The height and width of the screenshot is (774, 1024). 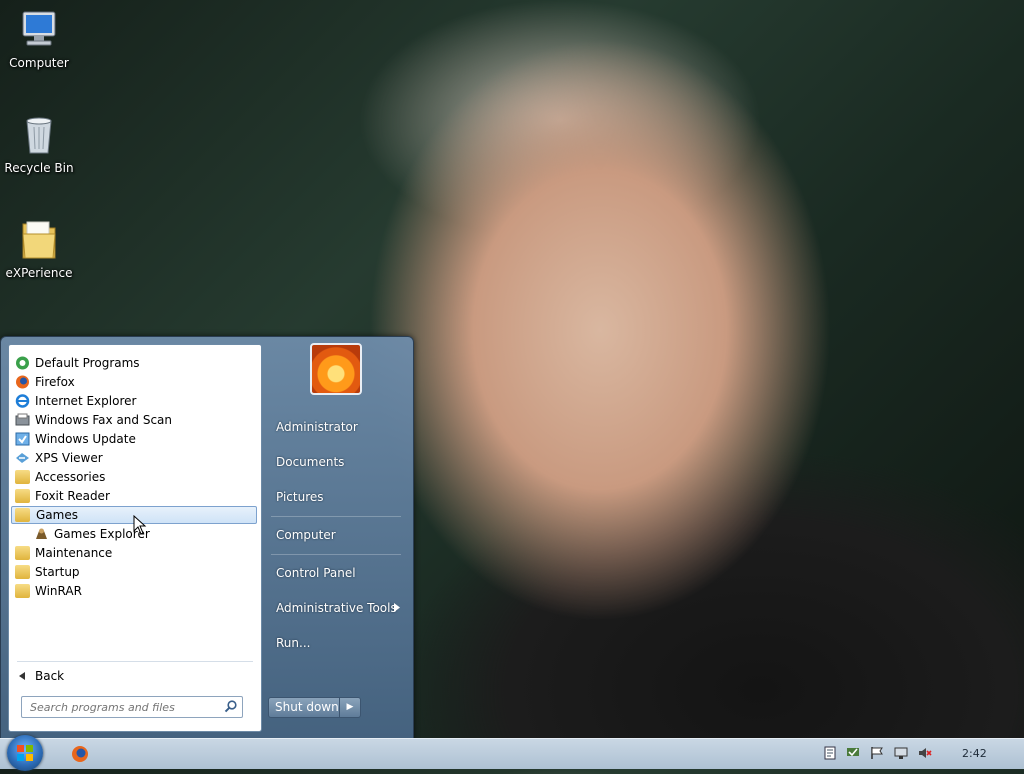 What do you see at coordinates (230, 708) in the screenshot?
I see `search-icon` at bounding box center [230, 708].